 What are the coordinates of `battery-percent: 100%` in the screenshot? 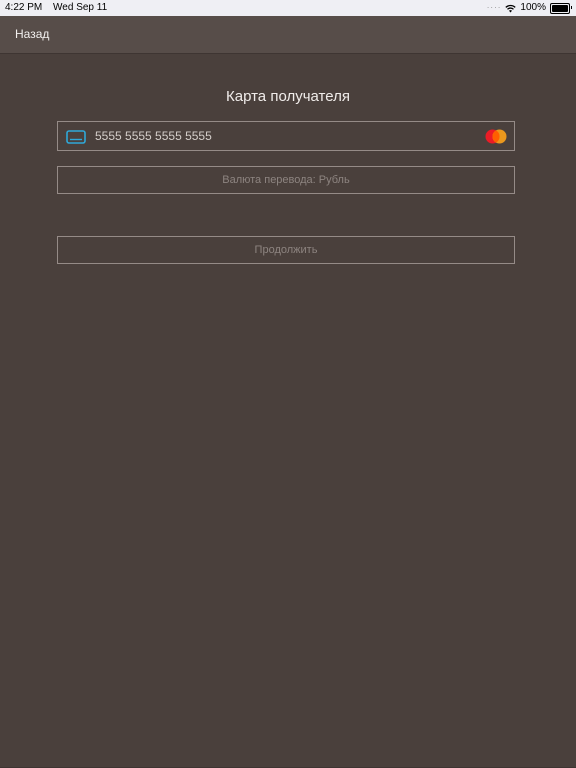 It's located at (533, 7).